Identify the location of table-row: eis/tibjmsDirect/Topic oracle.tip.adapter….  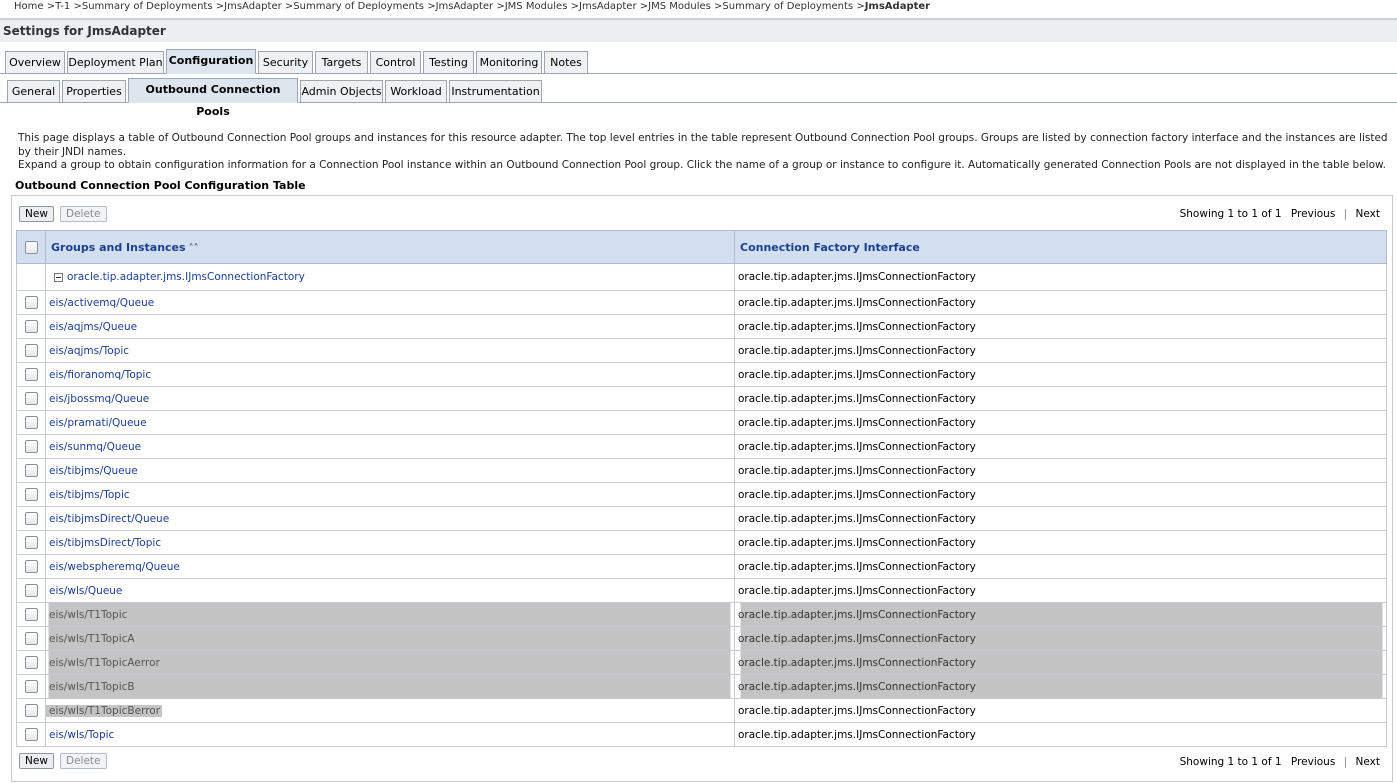
(701, 542).